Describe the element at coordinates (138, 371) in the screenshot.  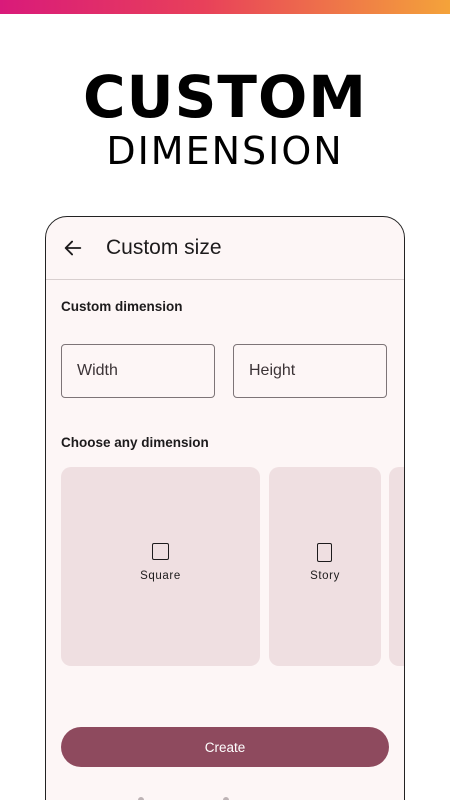
I see `width-field` at that location.